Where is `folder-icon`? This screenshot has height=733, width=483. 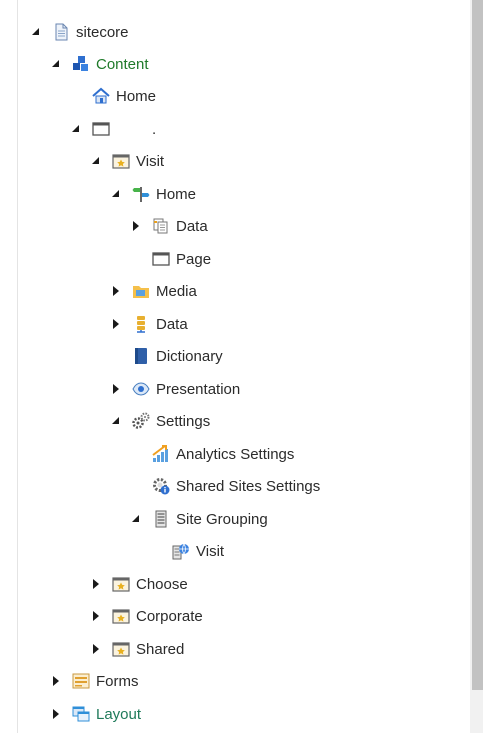
folder-icon is located at coordinates (141, 291).